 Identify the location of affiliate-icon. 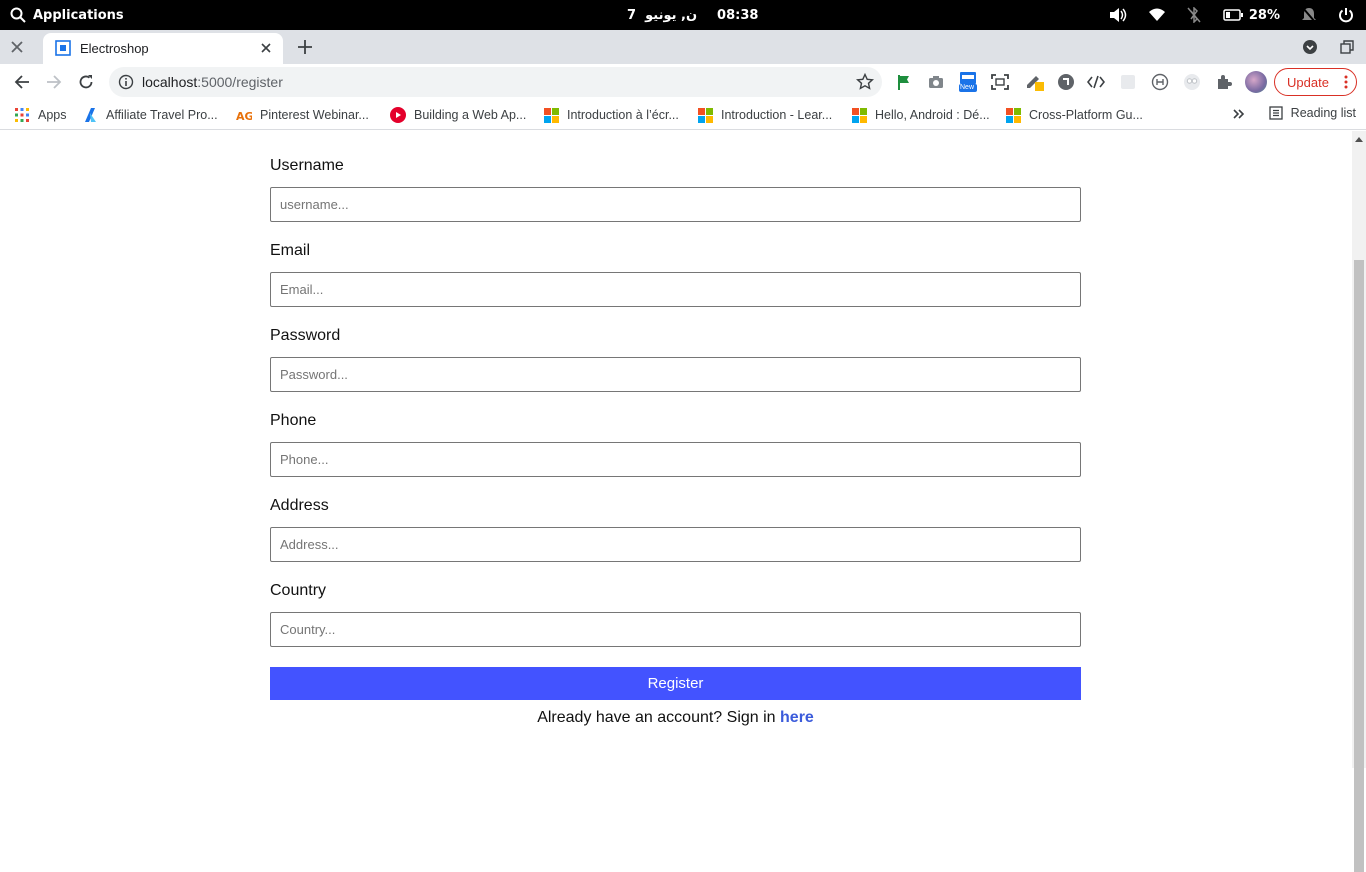
(90, 115).